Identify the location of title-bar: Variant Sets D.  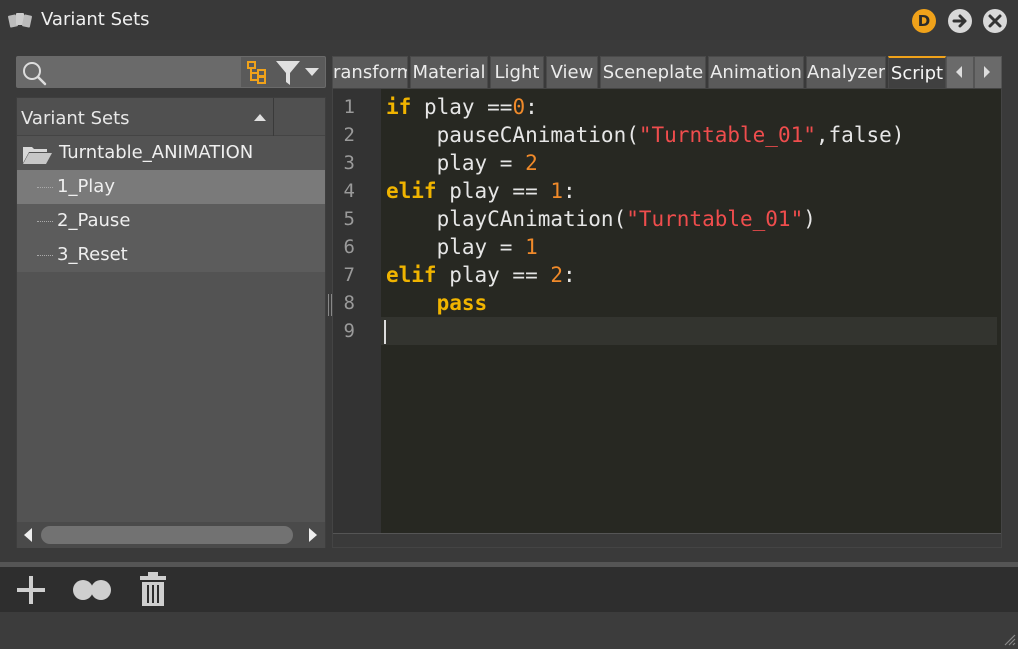
(509, 20).